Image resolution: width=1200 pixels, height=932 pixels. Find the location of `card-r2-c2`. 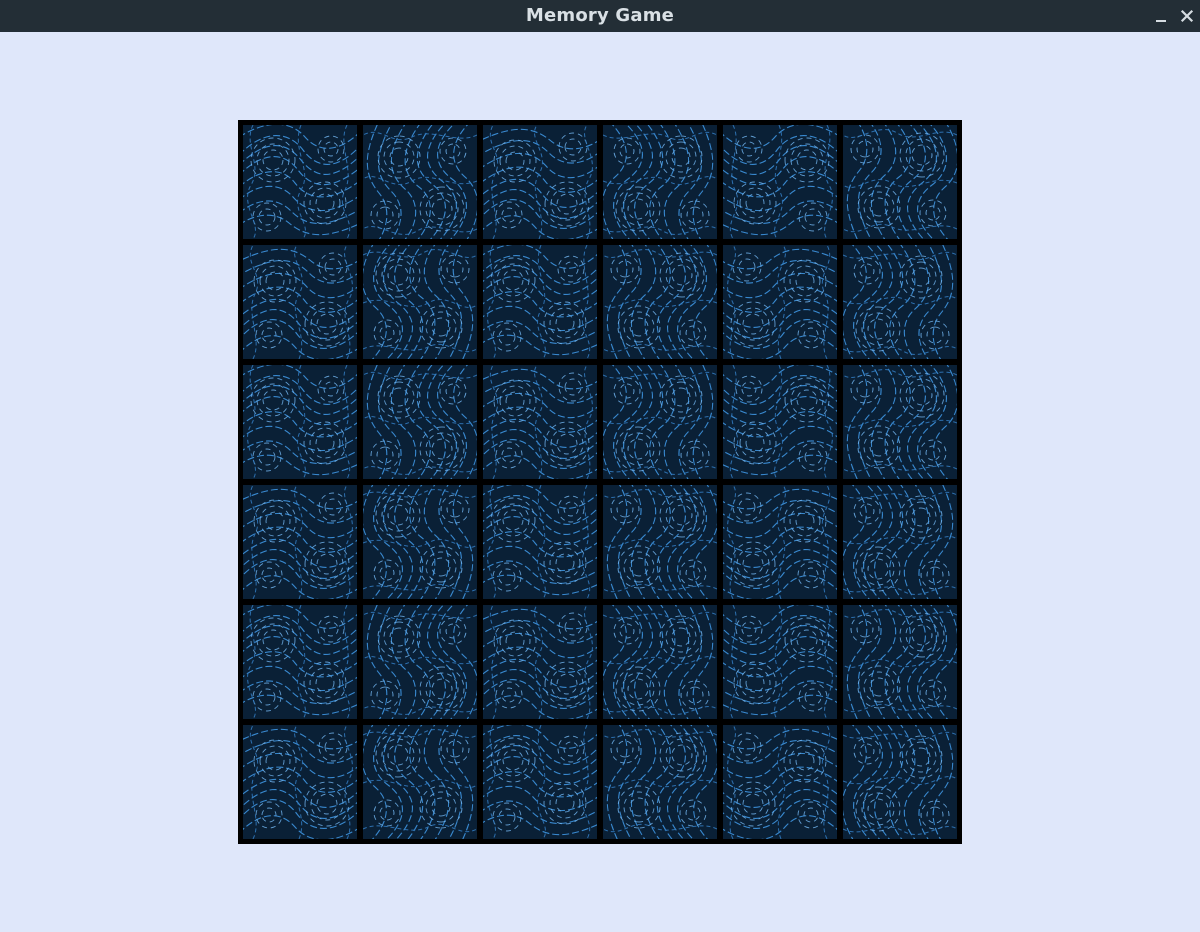

card-r2-c2 is located at coordinates (420, 302).